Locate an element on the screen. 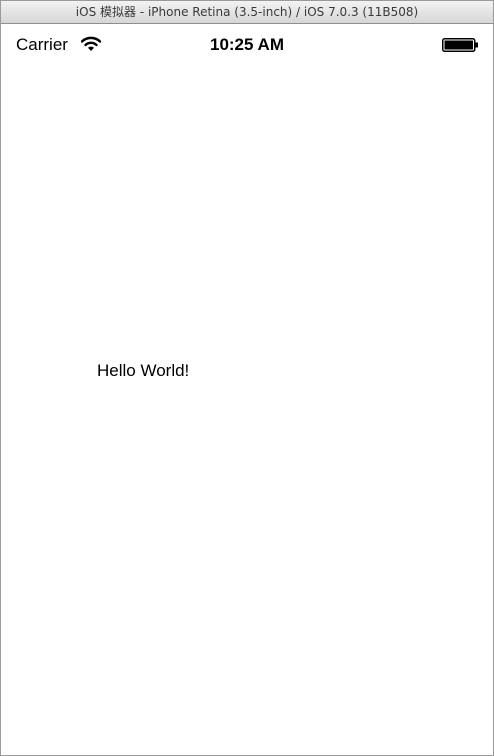 The width and height of the screenshot is (494, 756). status-bar: Carrier 10:25 AM is located at coordinates (247, 44).